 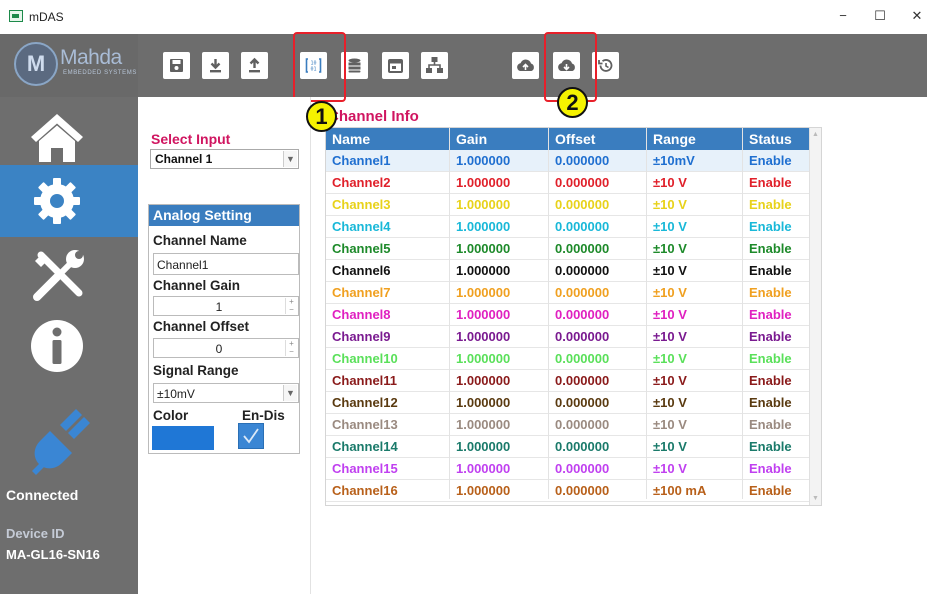 I want to click on table-row: Channel9 1.000000 0.000000 ±10 V Enable, so click(x=568, y=337).